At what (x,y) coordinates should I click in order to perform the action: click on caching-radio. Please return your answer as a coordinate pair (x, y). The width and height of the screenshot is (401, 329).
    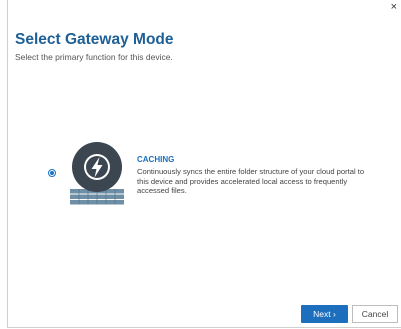
    Looking at the image, I should click on (52, 173).